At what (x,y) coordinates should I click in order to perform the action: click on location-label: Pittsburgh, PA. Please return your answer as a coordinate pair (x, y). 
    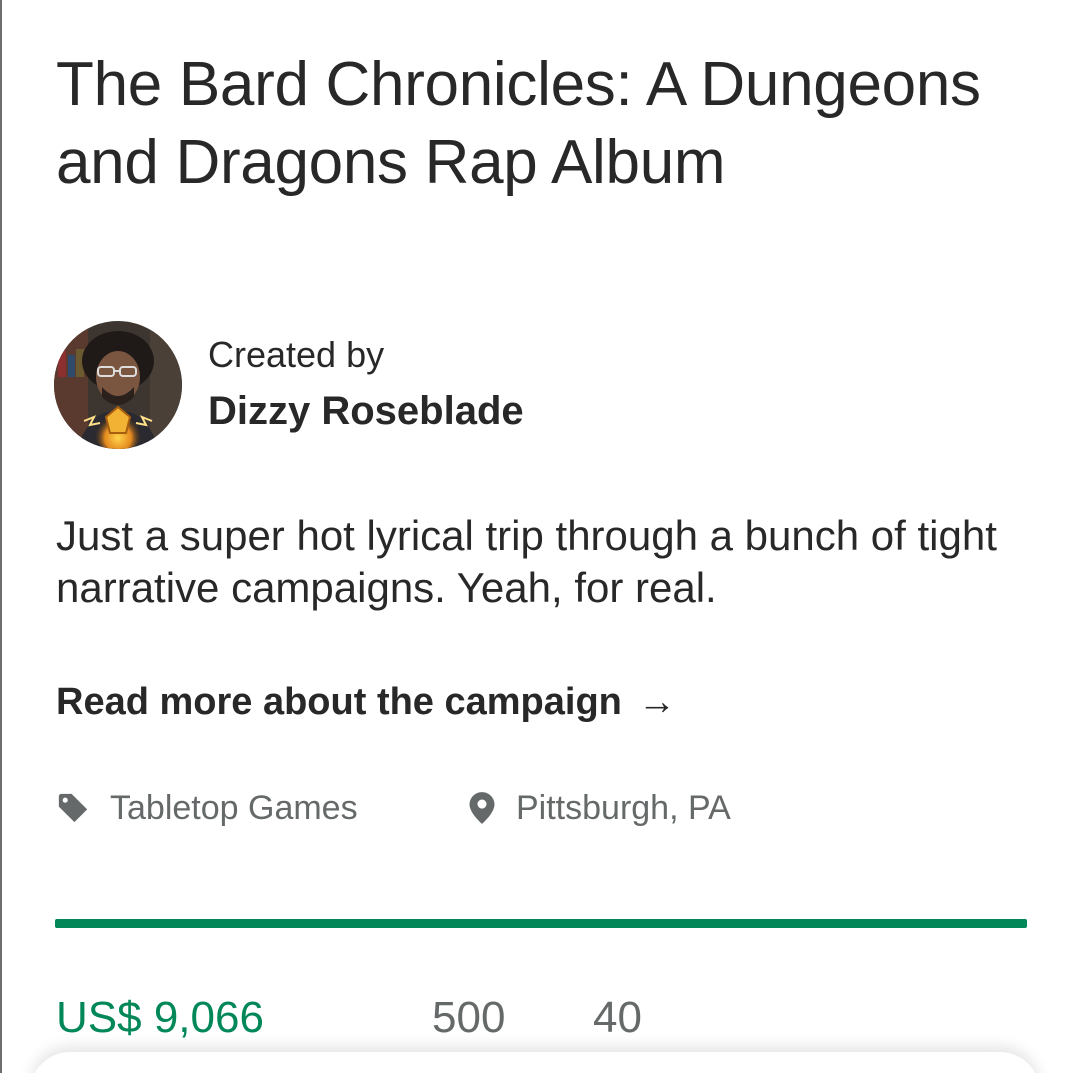
    Looking at the image, I should click on (623, 807).